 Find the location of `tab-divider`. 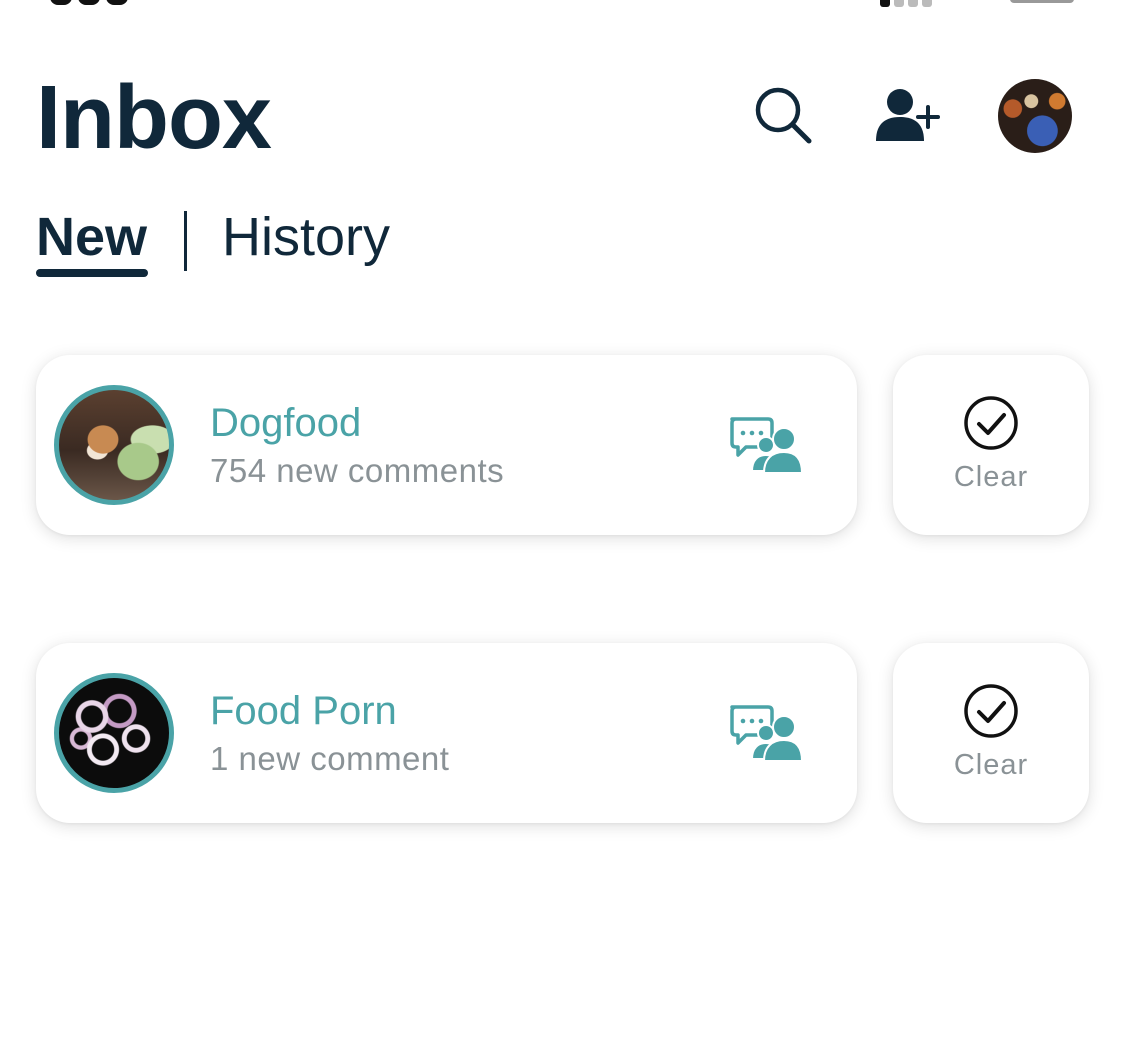

tab-divider is located at coordinates (185, 241).